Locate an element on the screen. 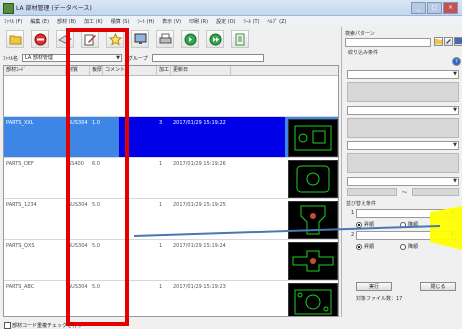 This screenshot has height=329, width=462. folder-button is located at coordinates (438, 41).